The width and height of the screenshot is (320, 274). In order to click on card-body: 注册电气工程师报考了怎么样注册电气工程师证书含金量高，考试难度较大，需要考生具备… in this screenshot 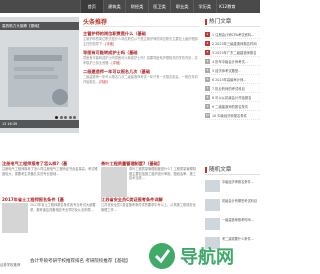, I will do `click(50, 182)`.